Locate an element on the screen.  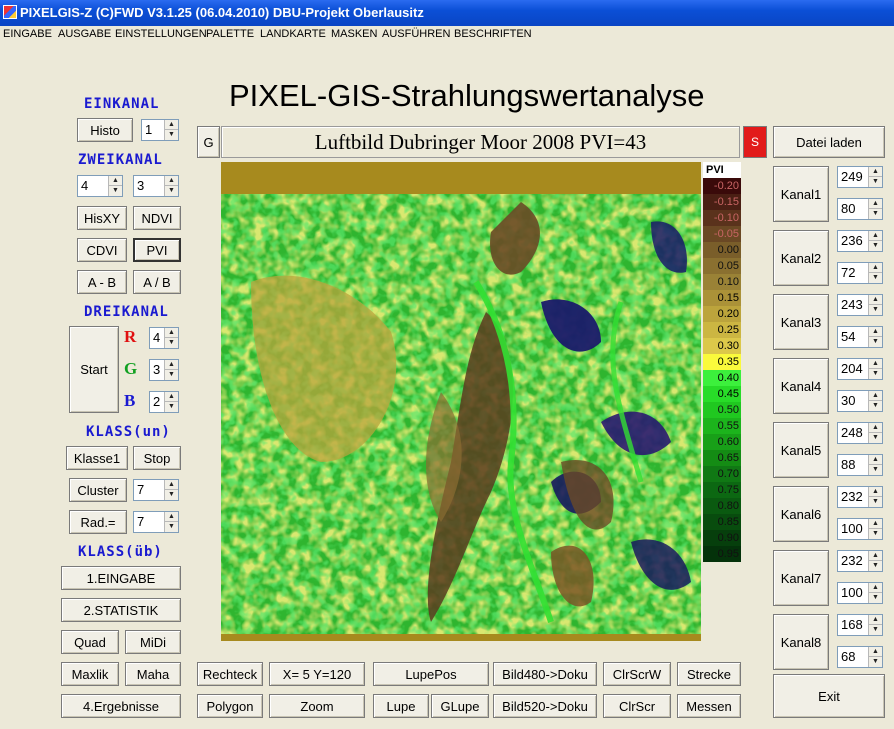
klasse1-button: Klasse1 is located at coordinates (97, 458).